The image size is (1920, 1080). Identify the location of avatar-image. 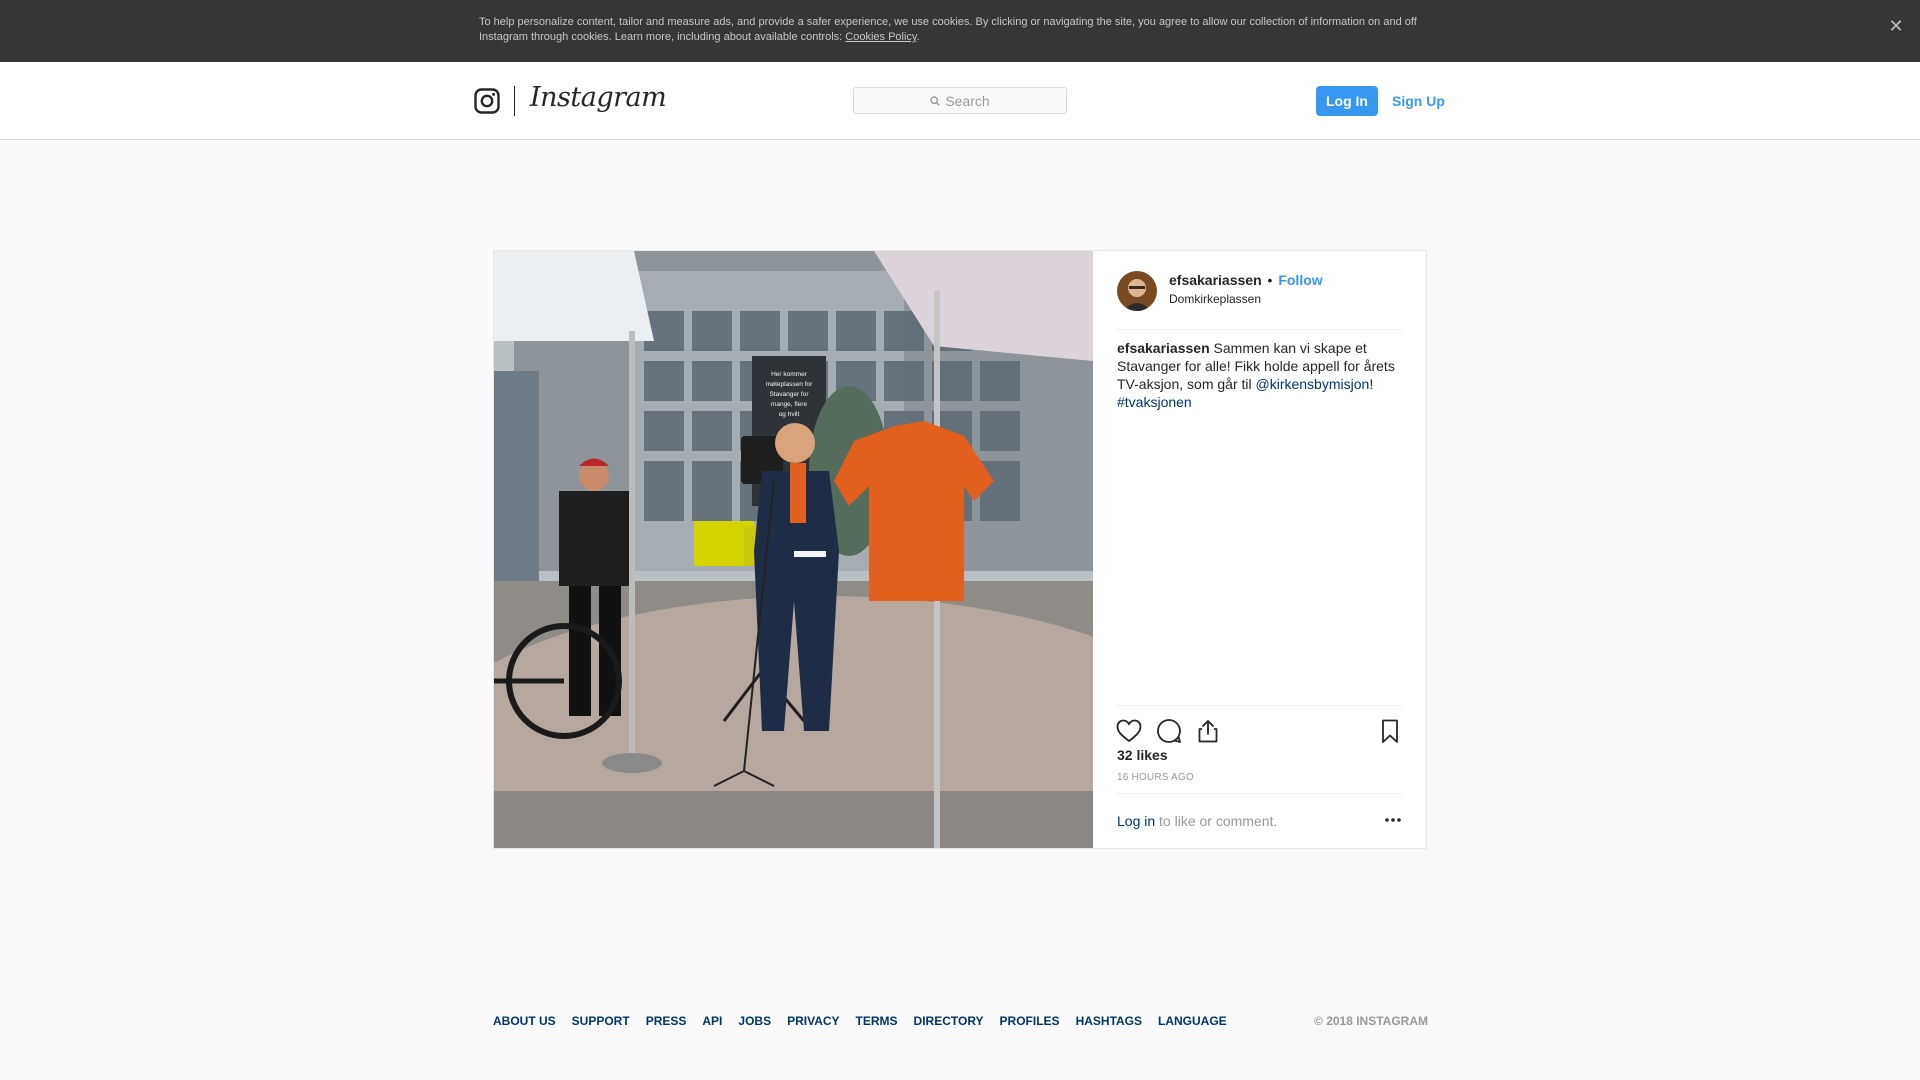
(1137, 291).